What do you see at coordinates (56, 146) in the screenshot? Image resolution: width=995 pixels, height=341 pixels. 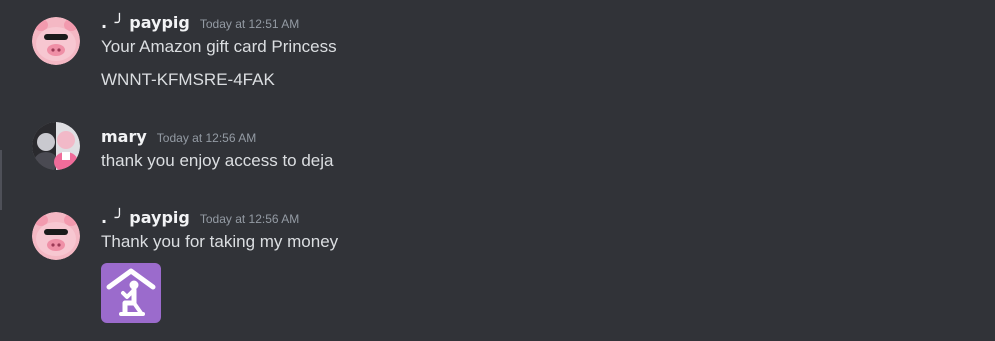 I see `photo-avatar-icon` at bounding box center [56, 146].